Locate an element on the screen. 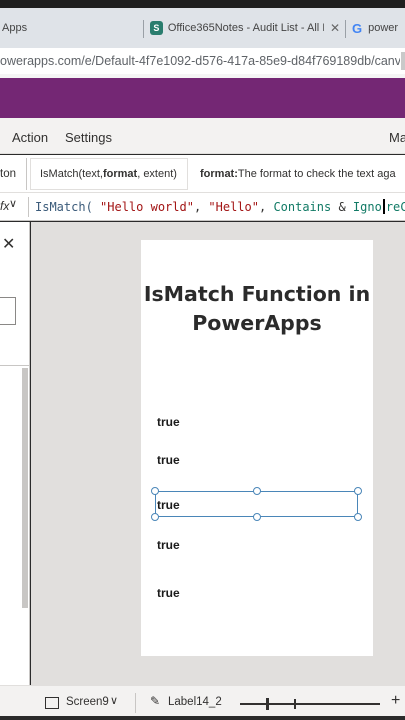 This screenshot has height=720, width=405. text-cursor is located at coordinates (383, 206).